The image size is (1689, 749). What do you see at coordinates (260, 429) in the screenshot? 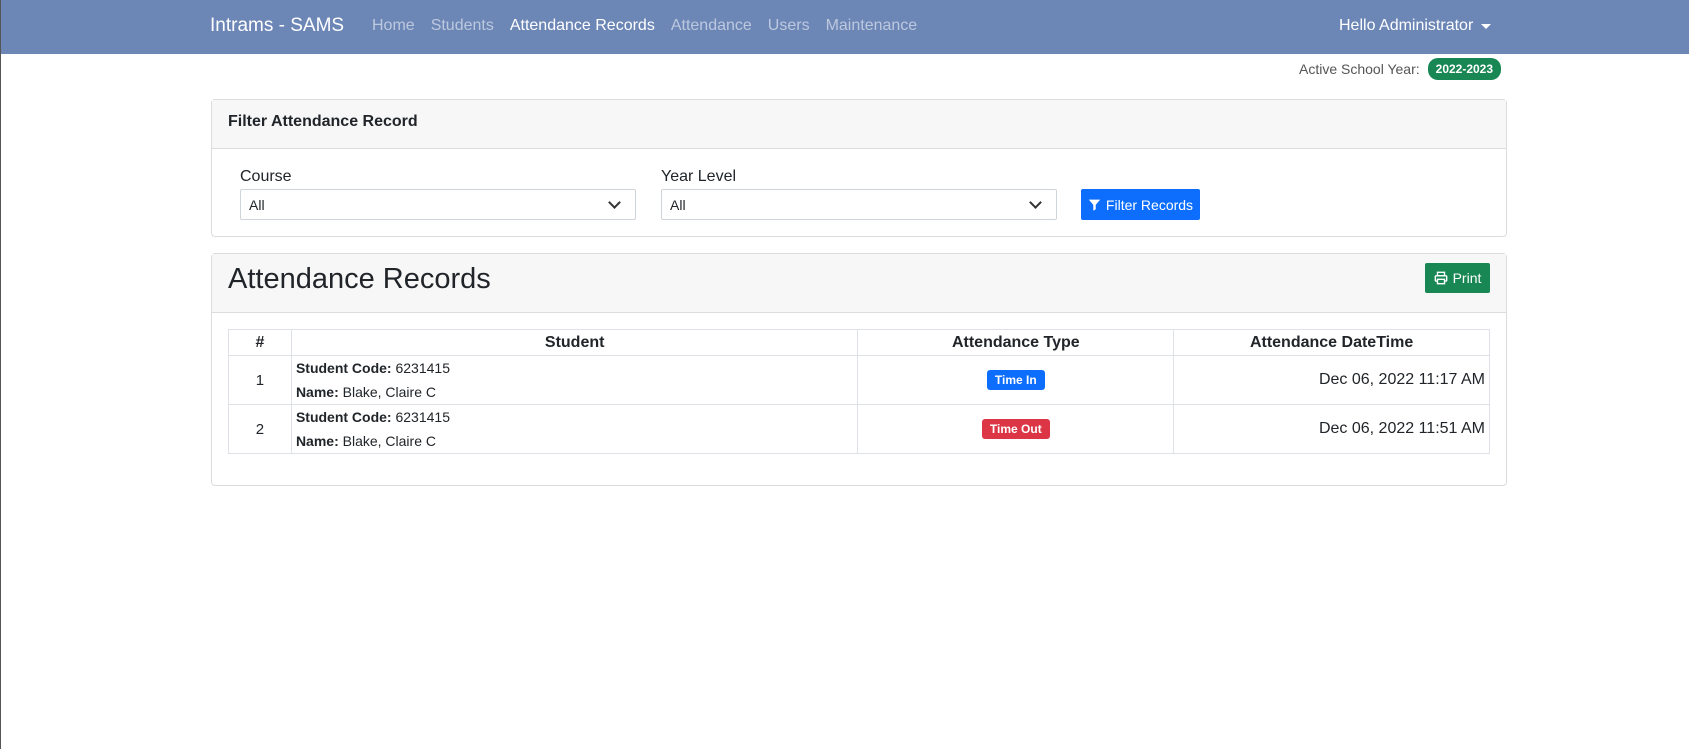
I see `row-number: 2` at bounding box center [260, 429].